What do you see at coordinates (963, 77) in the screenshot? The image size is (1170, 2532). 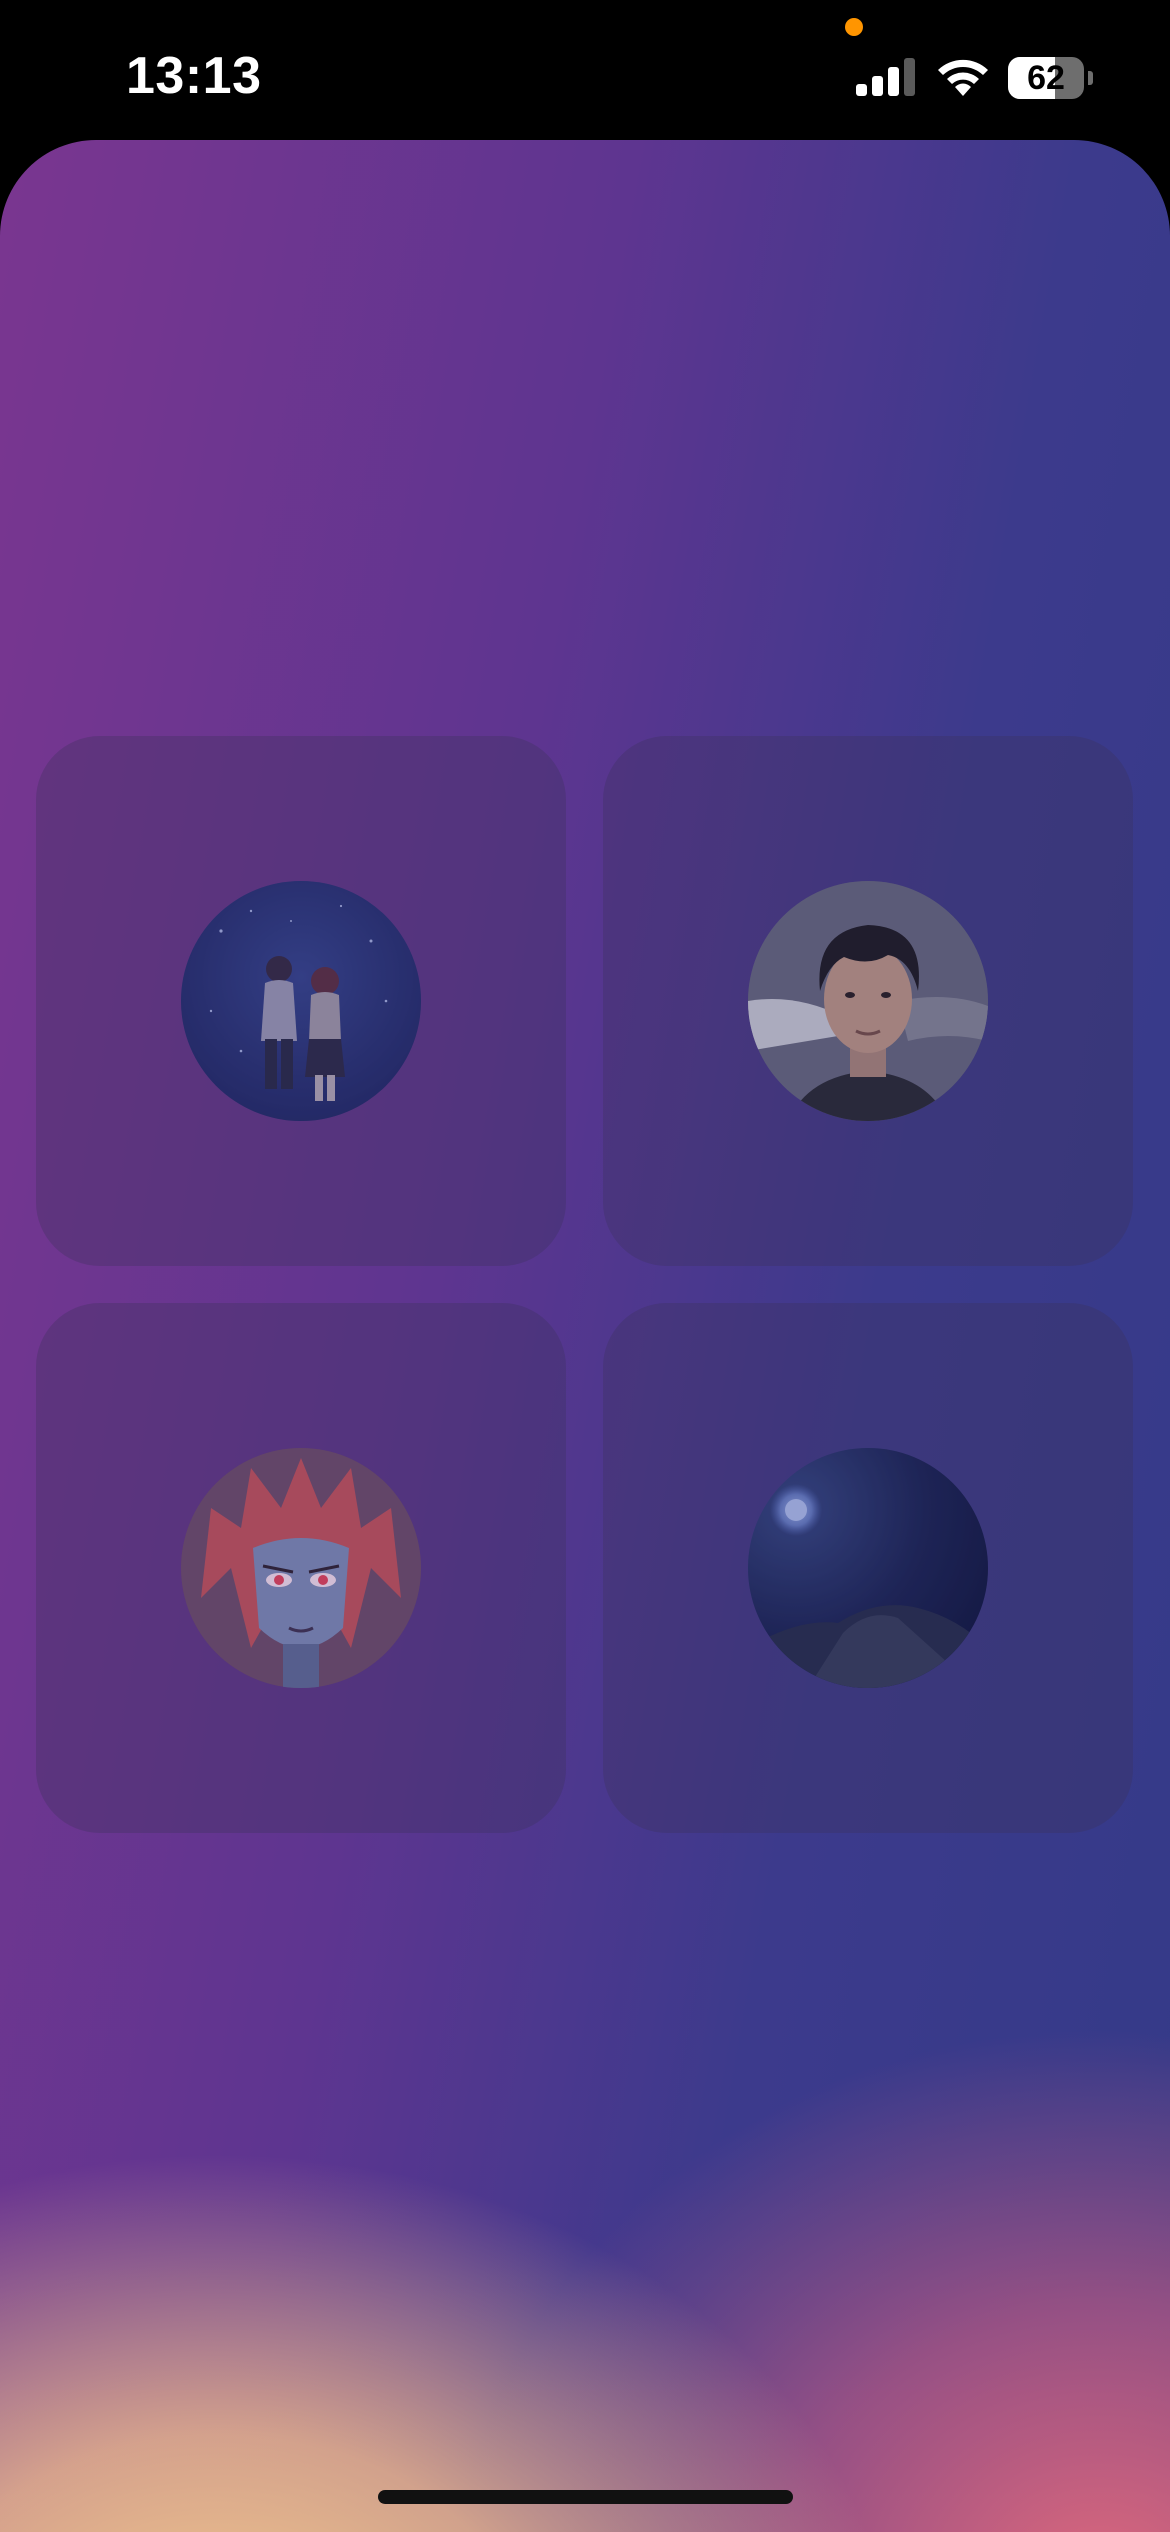 I see `wifi-icon` at bounding box center [963, 77].